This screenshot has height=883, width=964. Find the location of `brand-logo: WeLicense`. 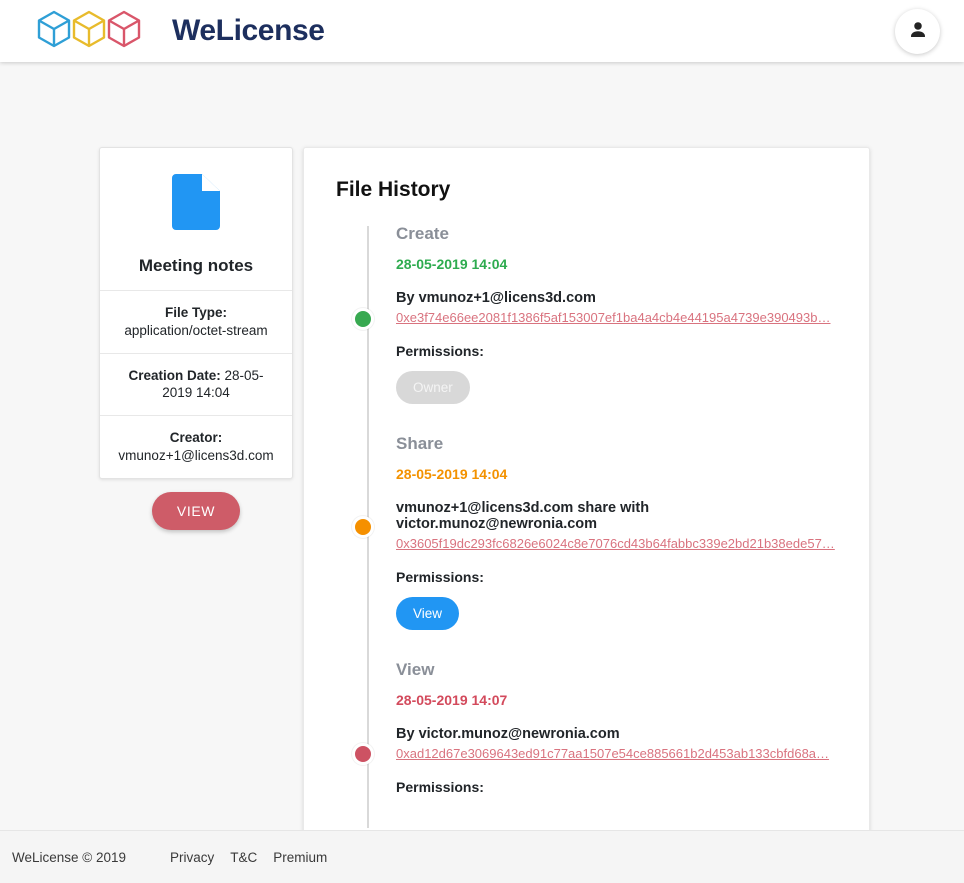

brand-logo: WeLicense is located at coordinates (179, 31).